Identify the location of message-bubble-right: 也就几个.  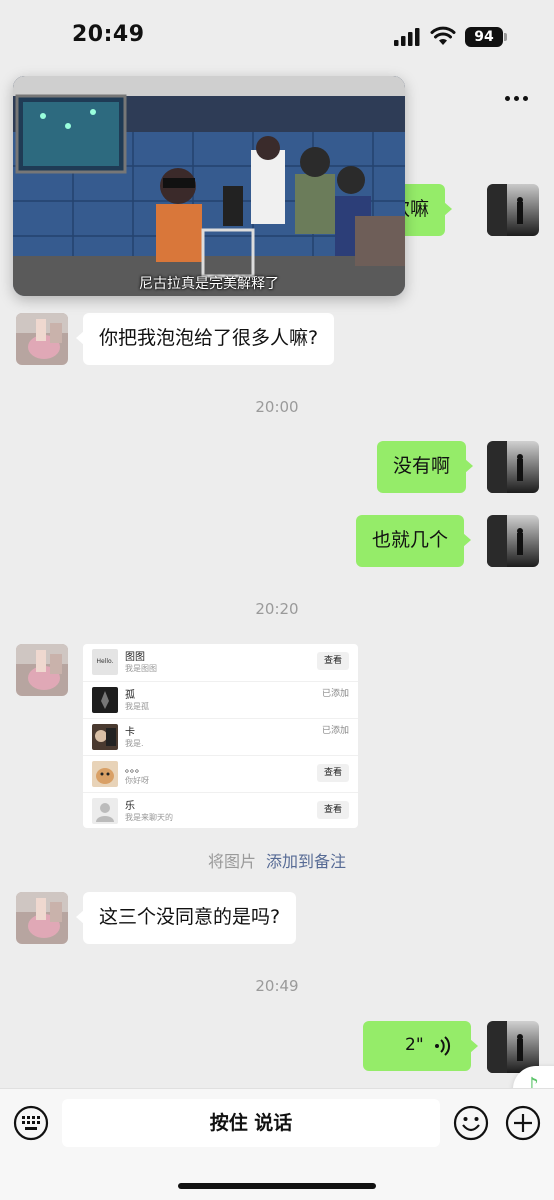
(414, 541).